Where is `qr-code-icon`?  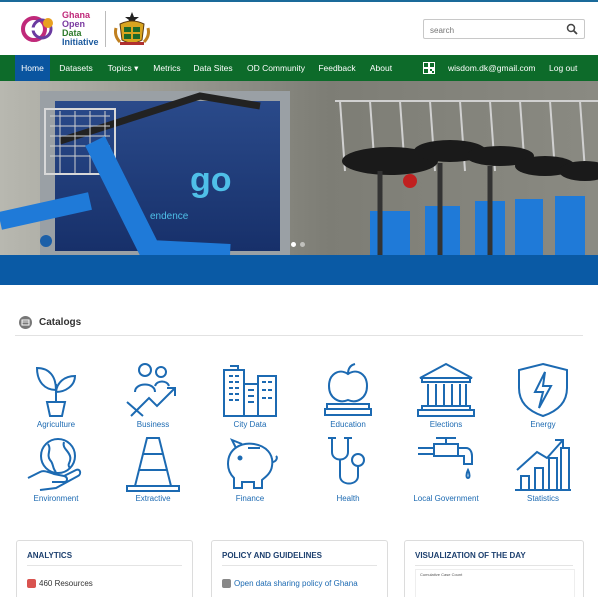 qr-code-icon is located at coordinates (429, 68).